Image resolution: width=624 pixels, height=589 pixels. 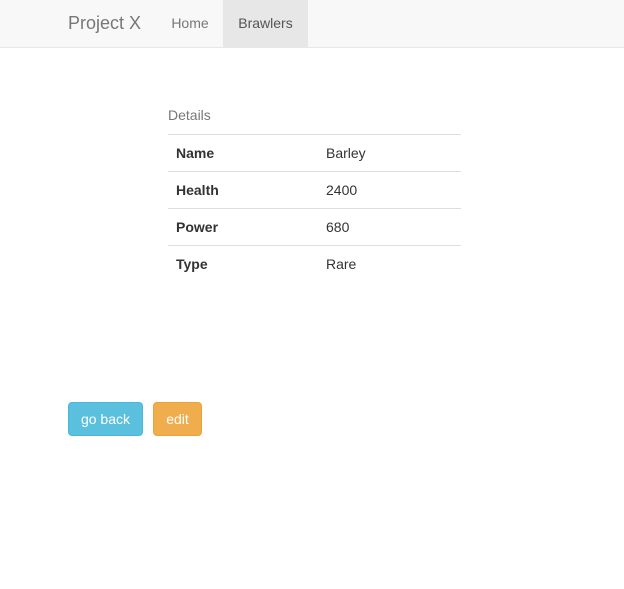 I want to click on table-row: Health 2400, so click(x=314, y=190).